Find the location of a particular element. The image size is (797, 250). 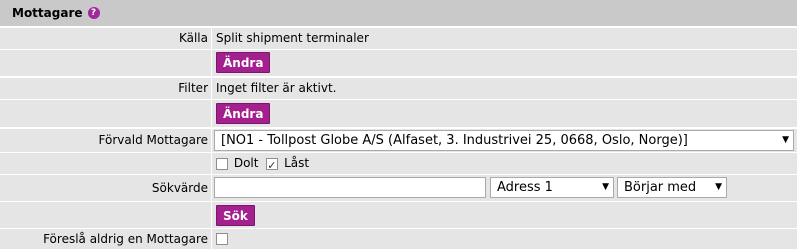

source-value: Split shipment terminaler is located at coordinates (504, 39).